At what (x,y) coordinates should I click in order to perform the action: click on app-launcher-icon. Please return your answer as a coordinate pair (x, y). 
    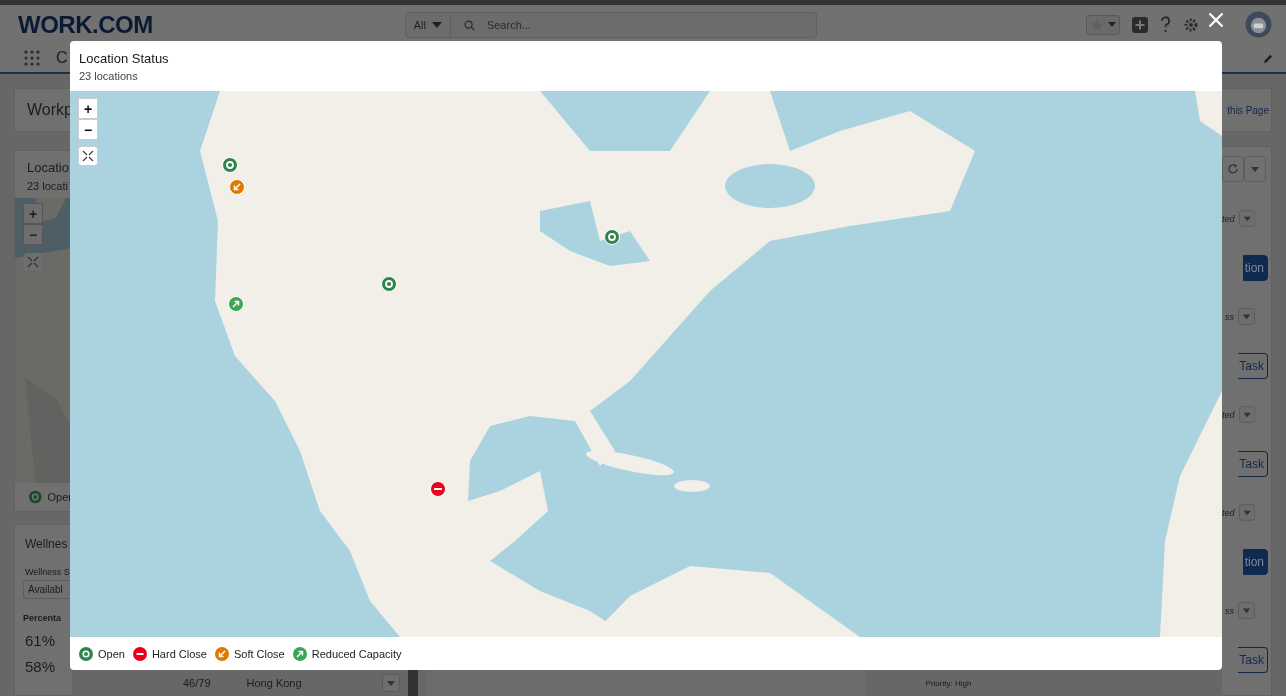
    Looking at the image, I should click on (32, 58).